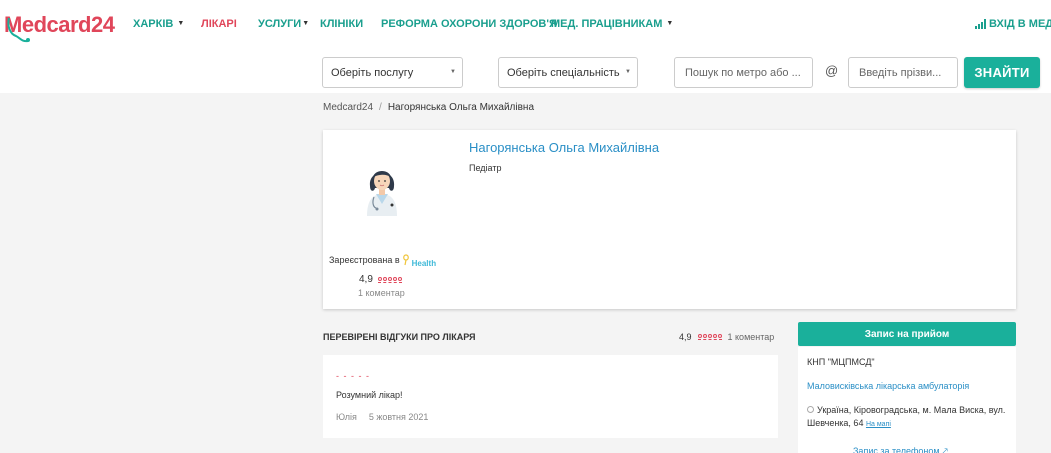  Describe the element at coordinates (381, 293) in the screenshot. I see `comments-count: 1 коментар` at that location.